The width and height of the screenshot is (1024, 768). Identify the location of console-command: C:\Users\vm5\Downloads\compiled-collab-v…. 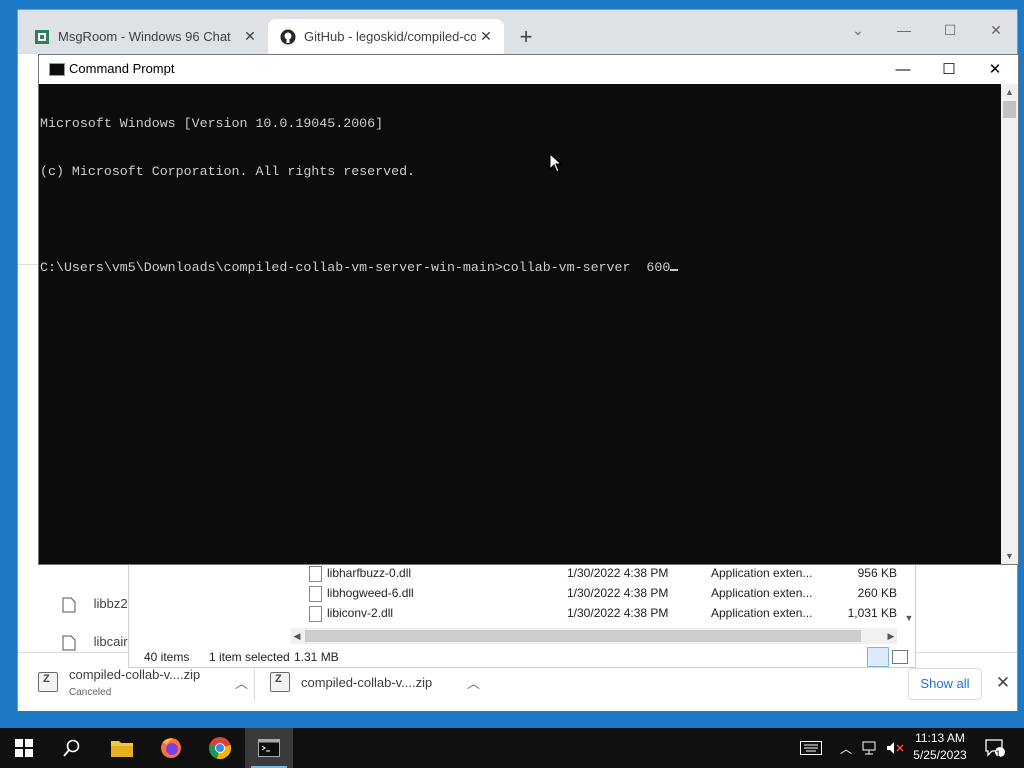
(355, 267).